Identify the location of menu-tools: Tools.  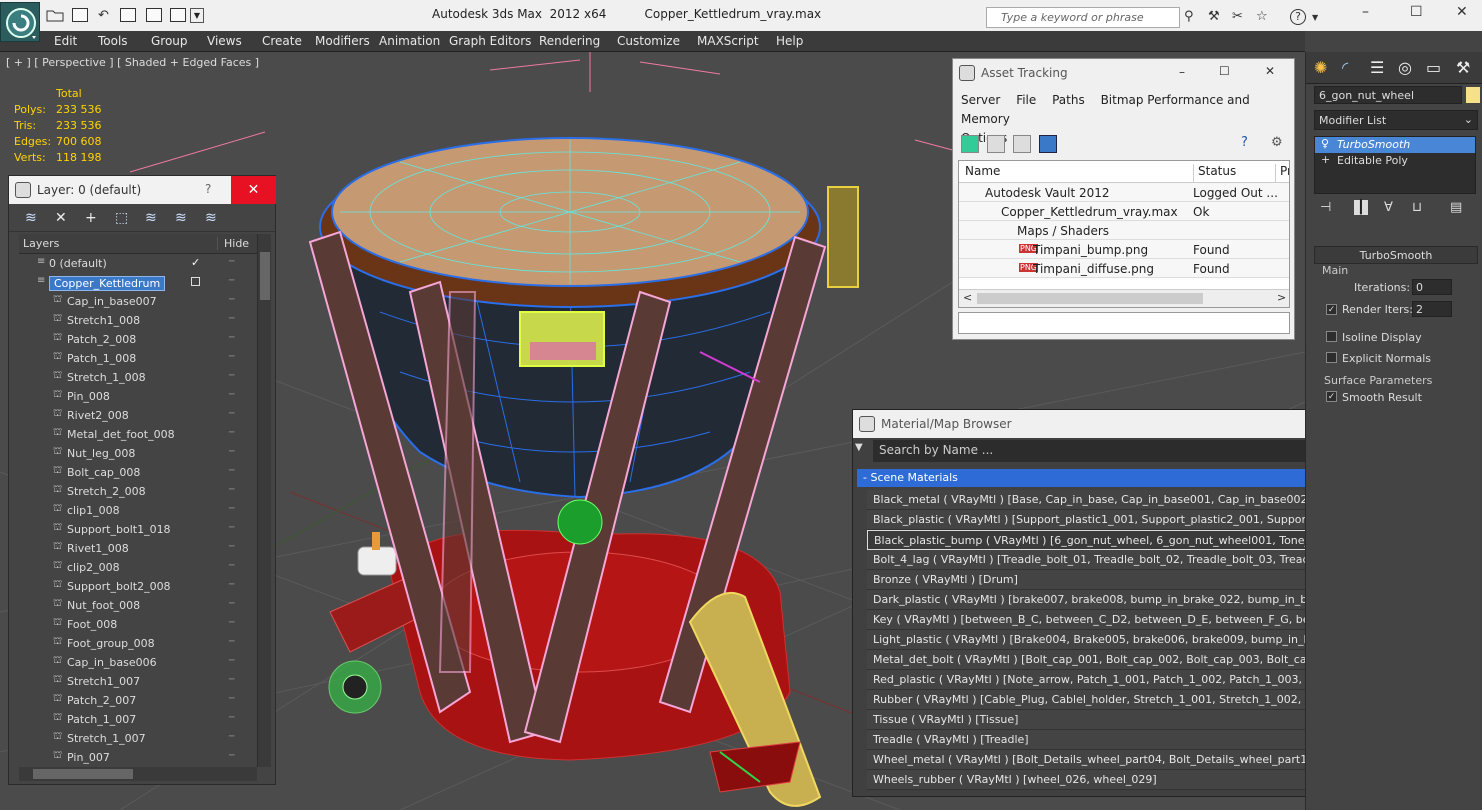
(113, 41).